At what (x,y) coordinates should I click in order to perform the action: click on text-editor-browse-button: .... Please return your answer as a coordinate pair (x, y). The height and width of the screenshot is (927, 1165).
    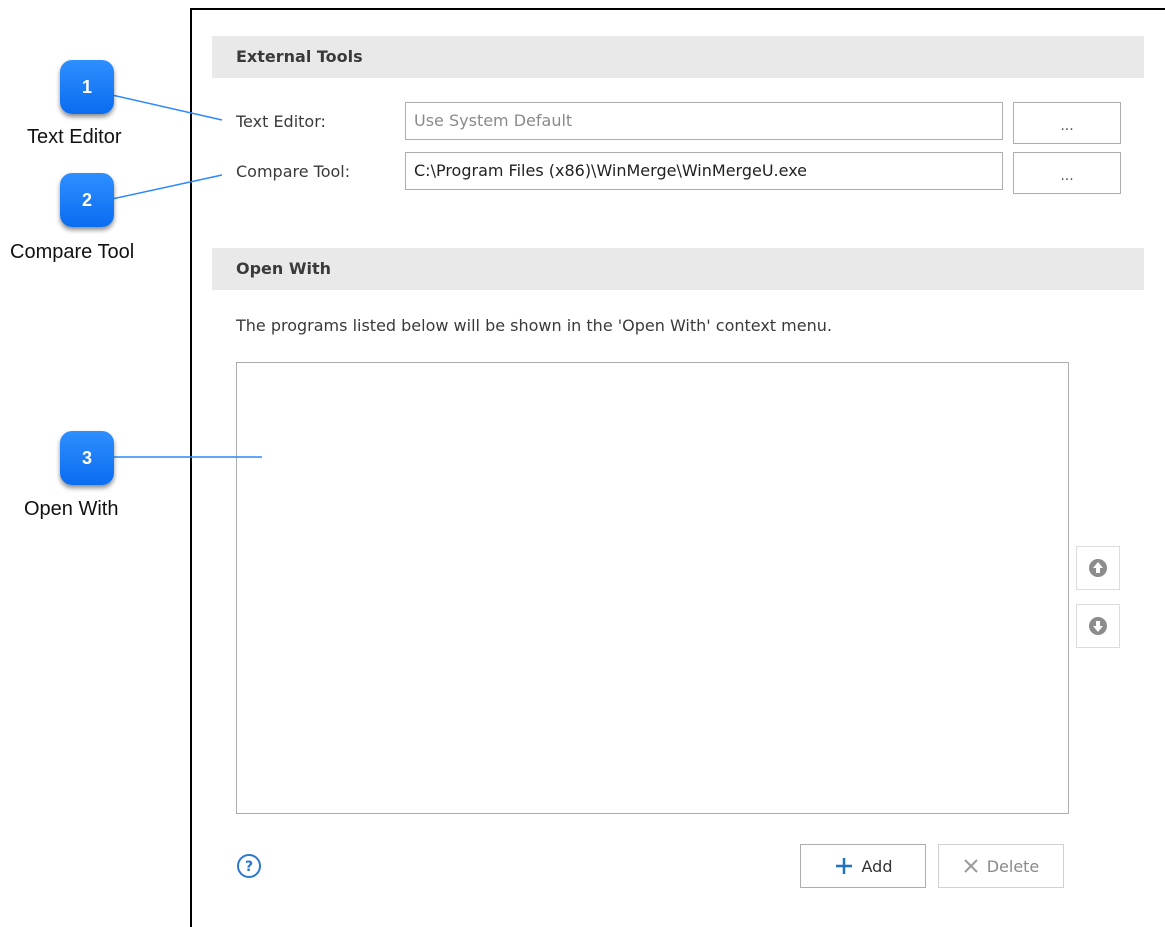
    Looking at the image, I should click on (1067, 123).